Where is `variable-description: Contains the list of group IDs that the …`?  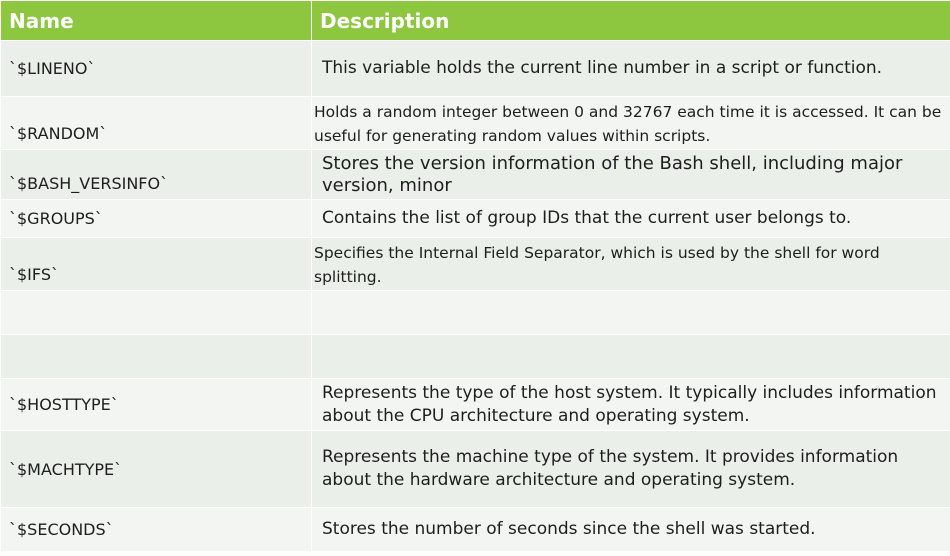
variable-description: Contains the list of group IDs that the … is located at coordinates (630, 218).